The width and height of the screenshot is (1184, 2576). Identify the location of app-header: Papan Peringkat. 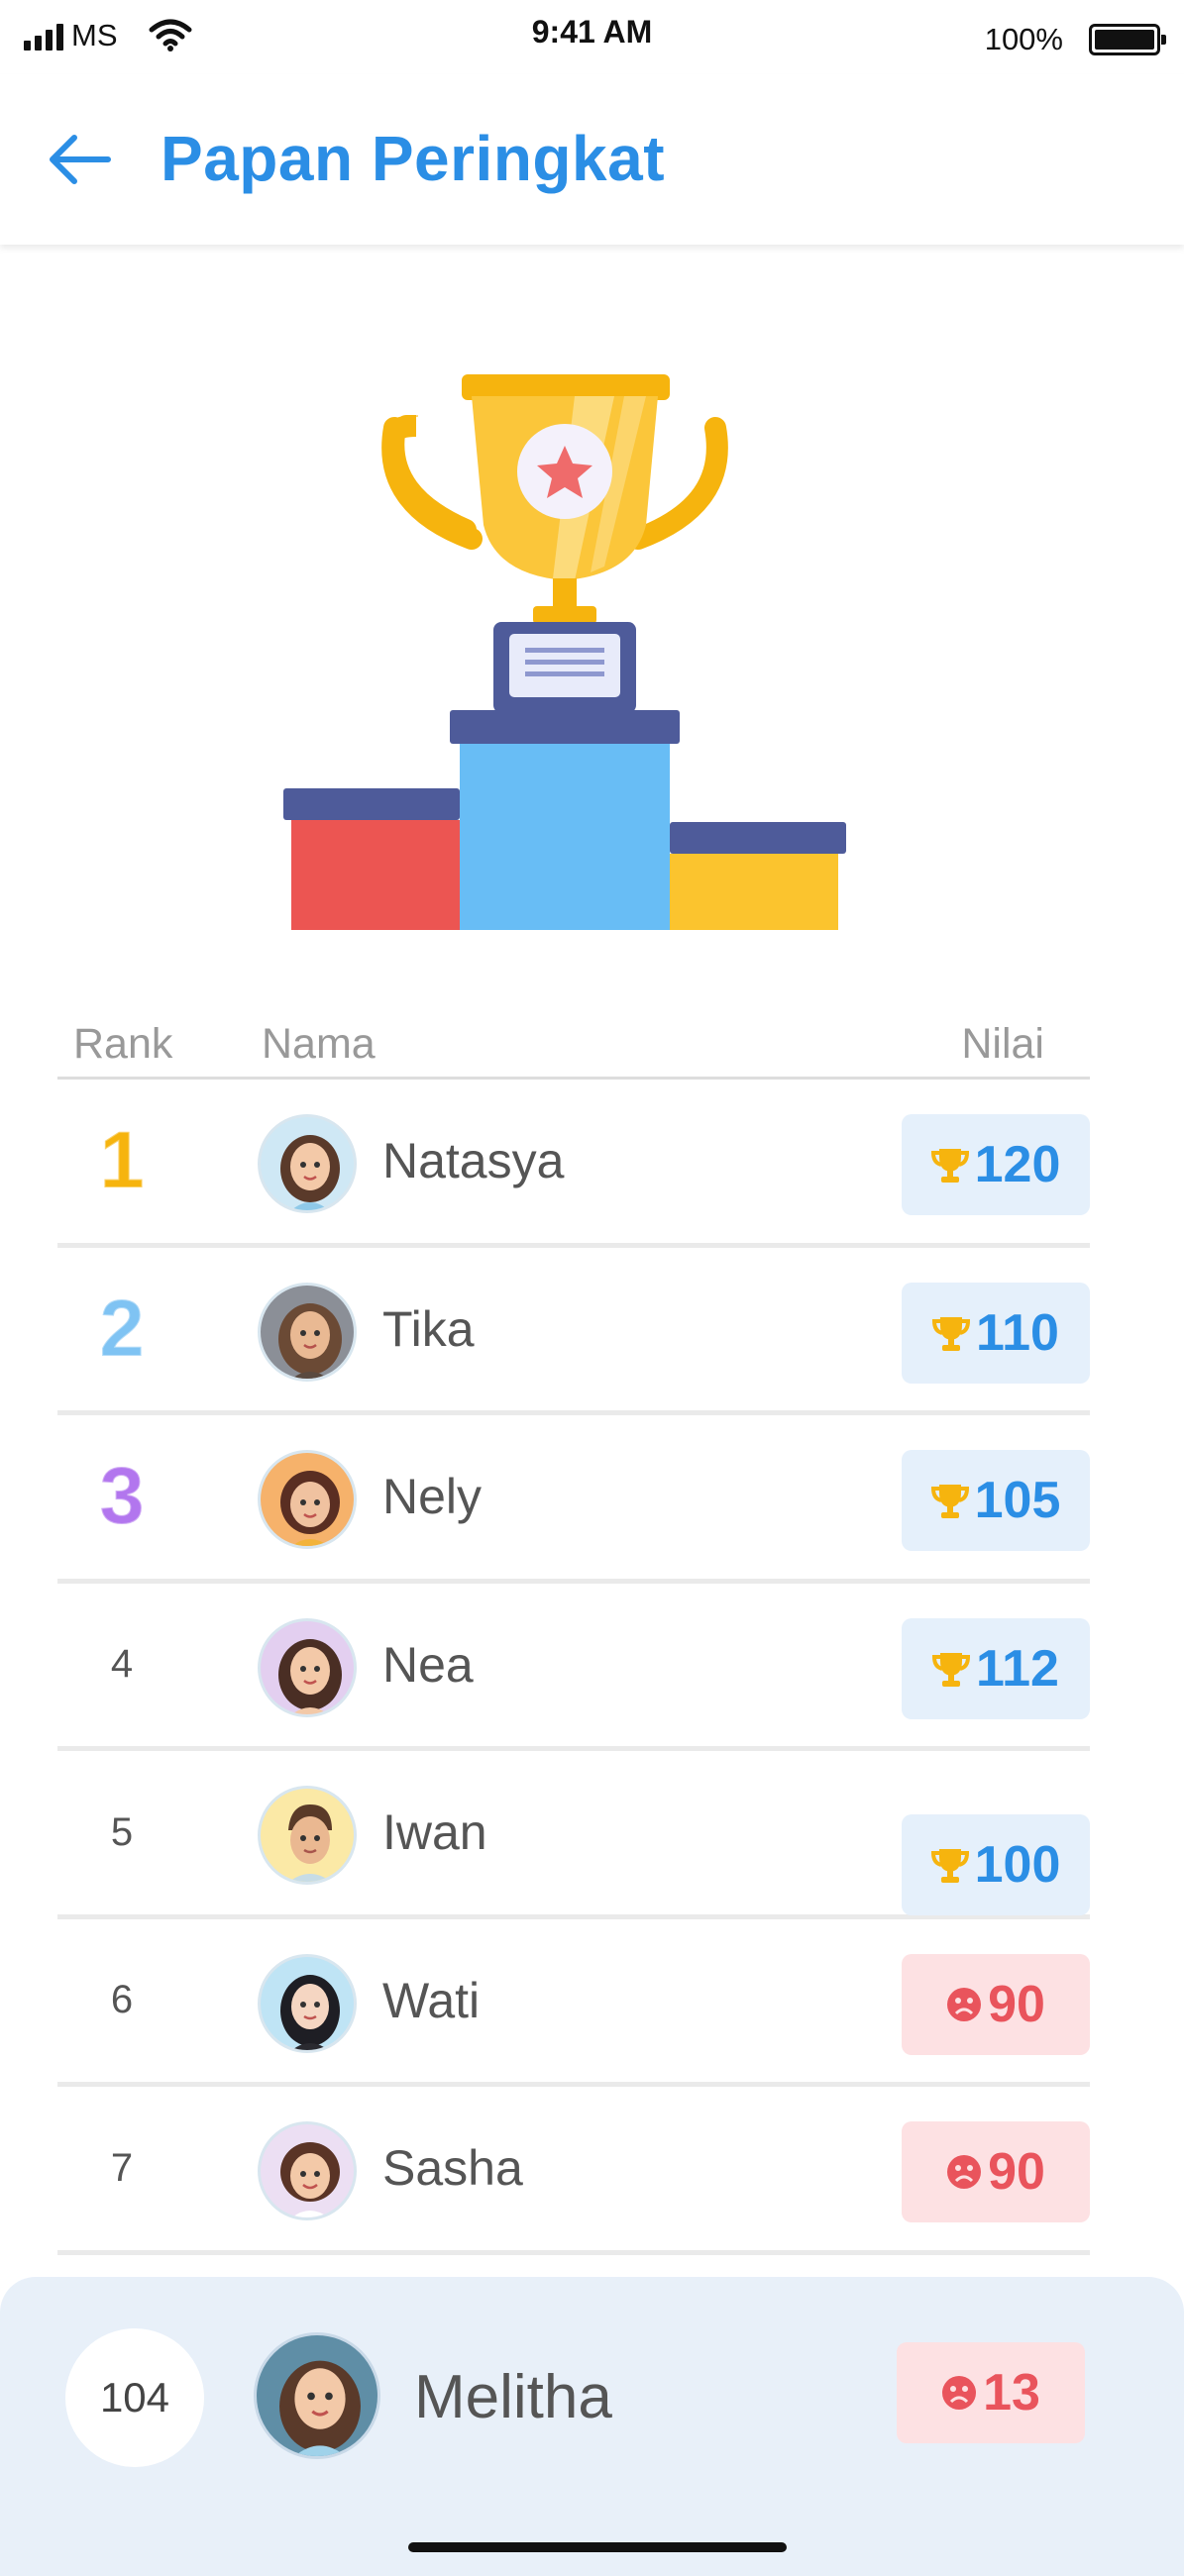
(592, 159).